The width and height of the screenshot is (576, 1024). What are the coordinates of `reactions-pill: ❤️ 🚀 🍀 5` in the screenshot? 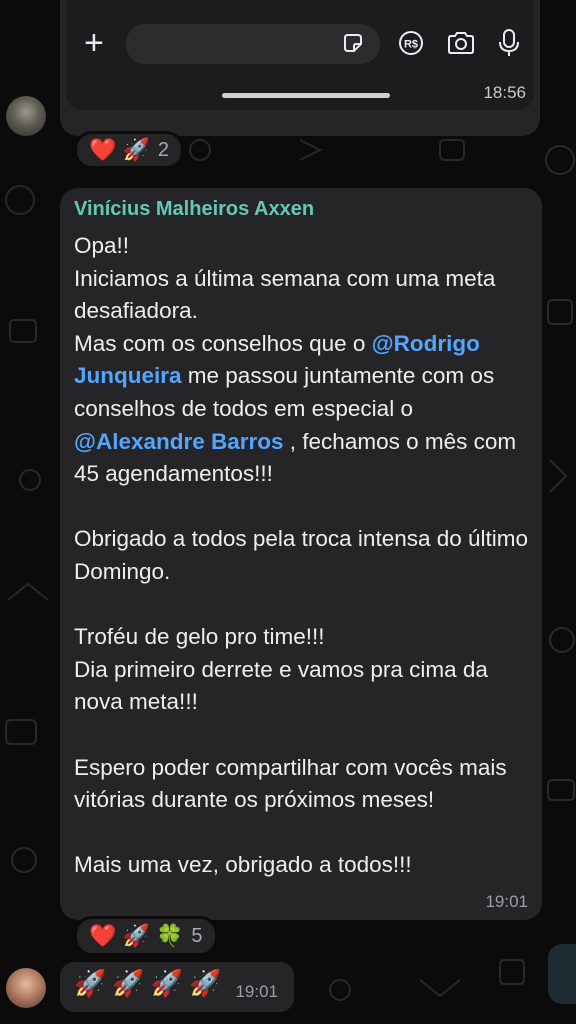 It's located at (146, 936).